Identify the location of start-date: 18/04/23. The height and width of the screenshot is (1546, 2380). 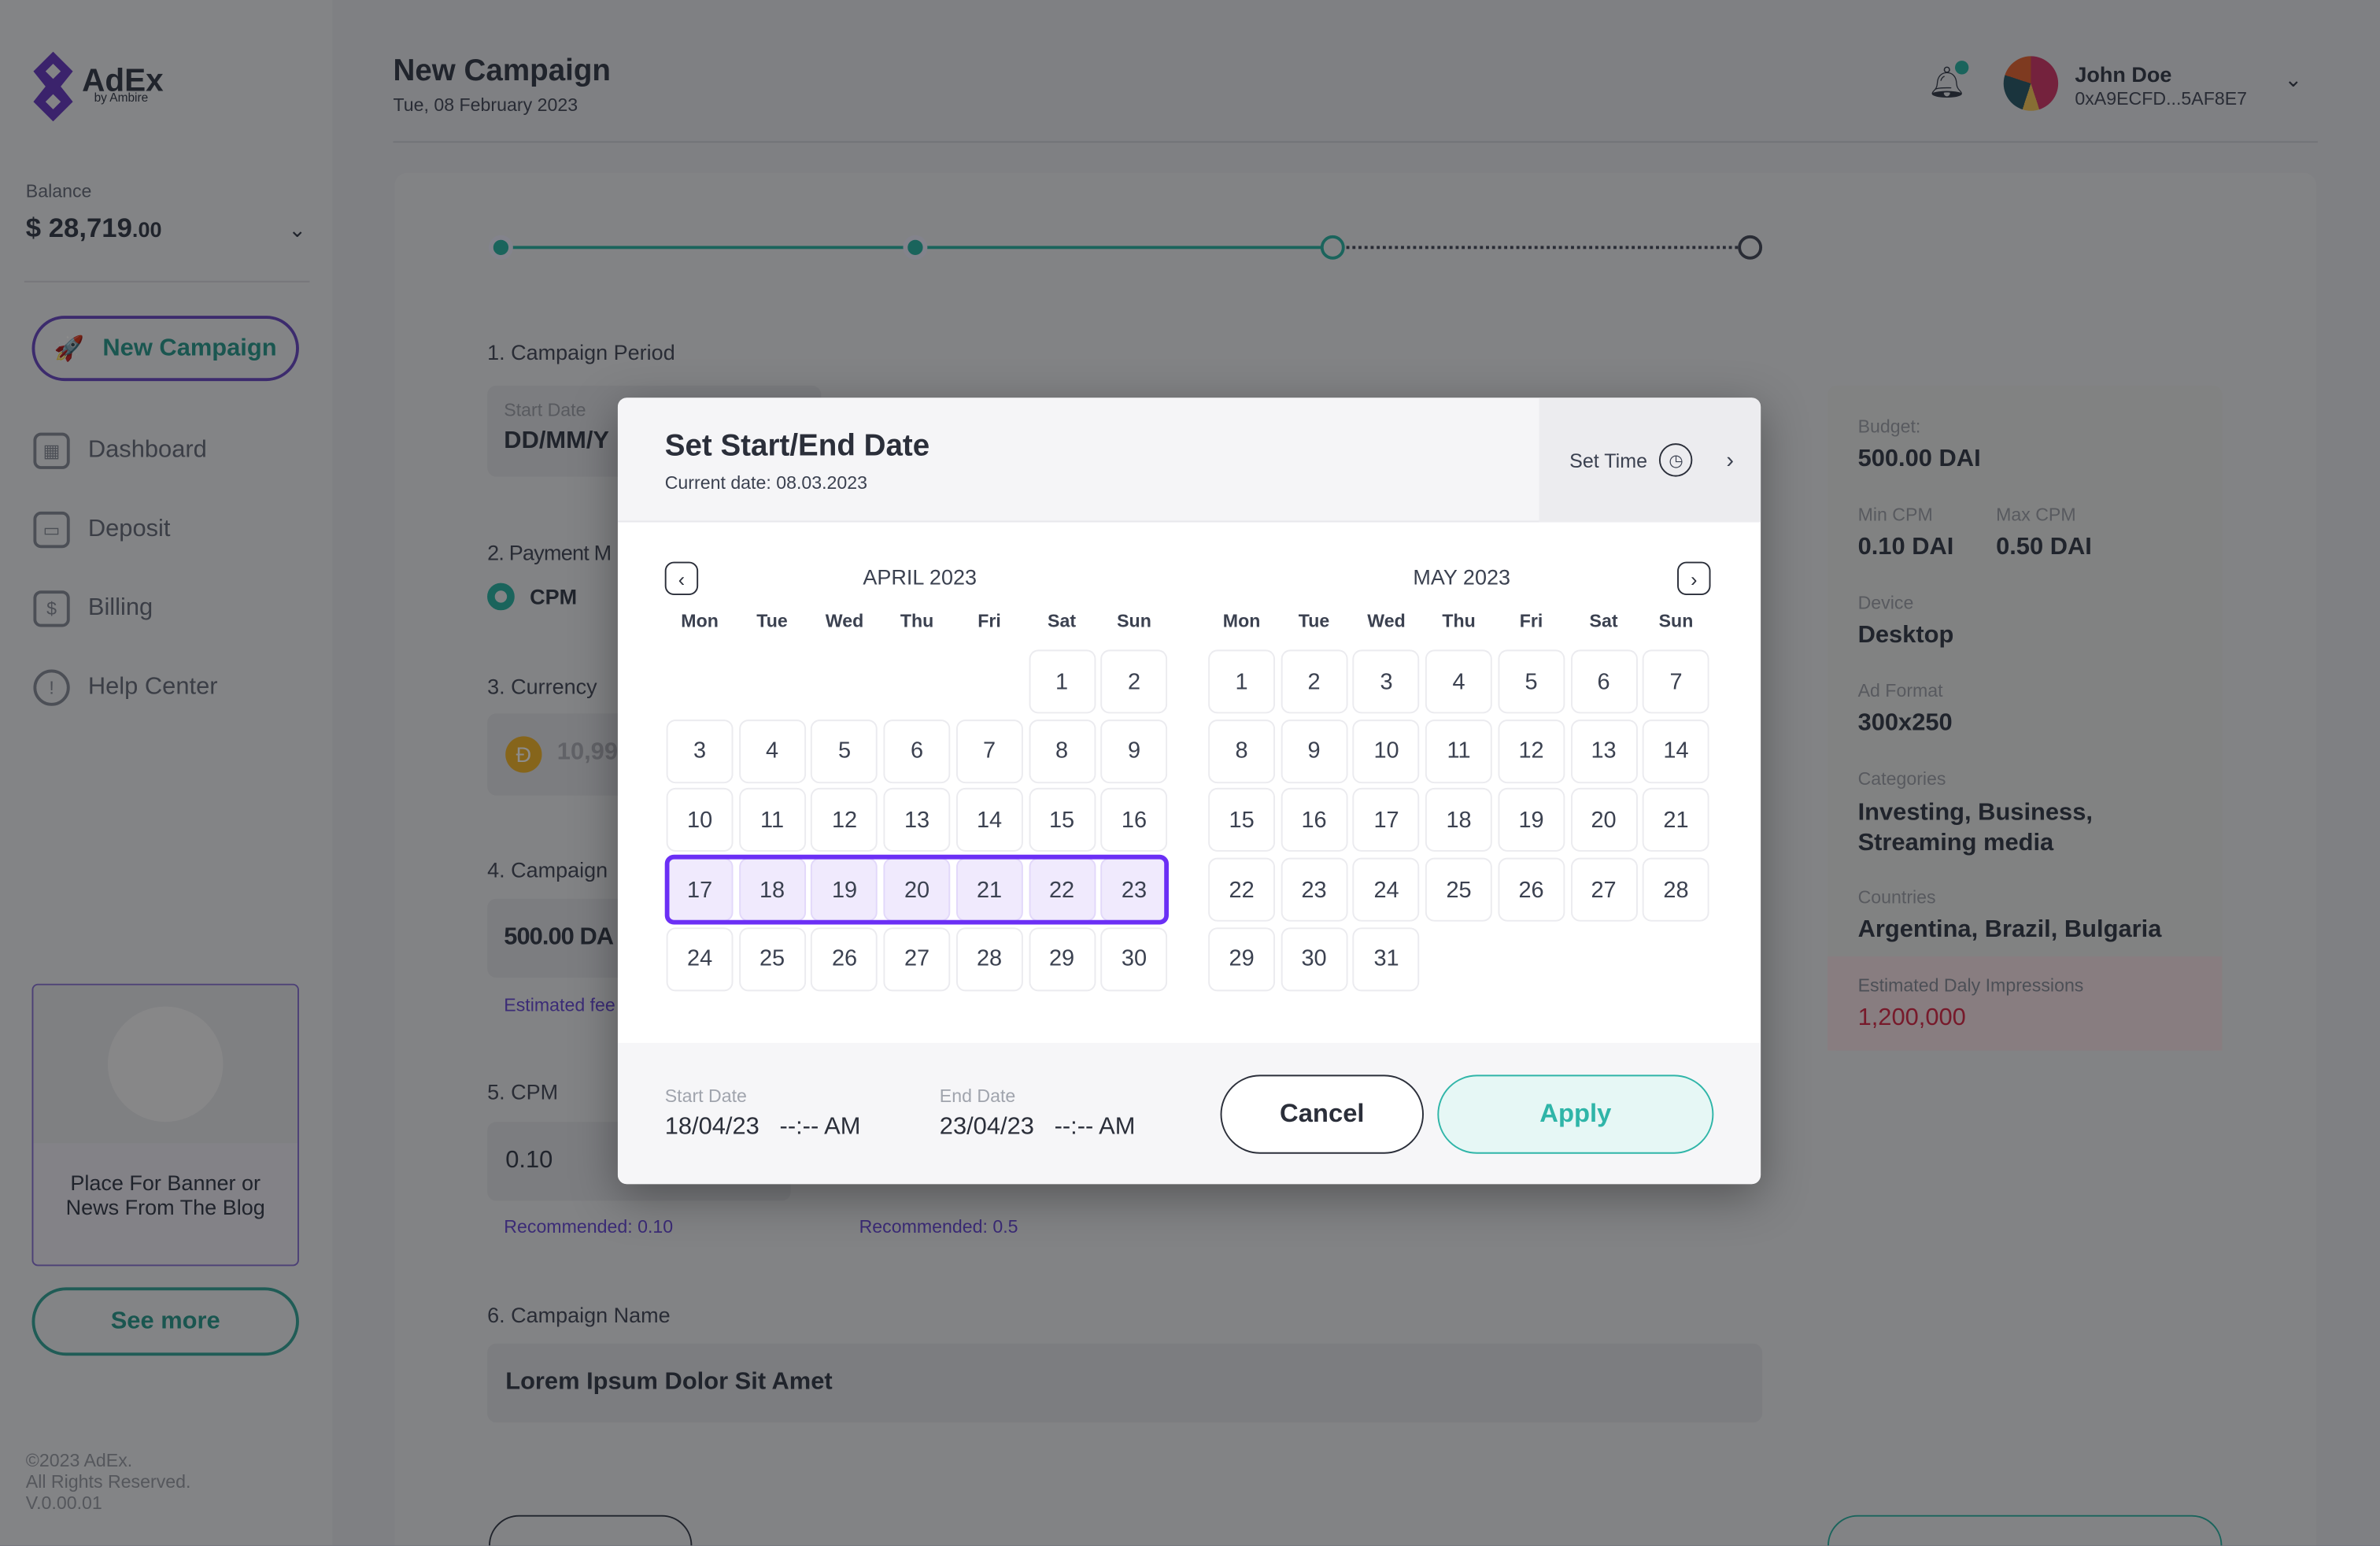
(711, 1127).